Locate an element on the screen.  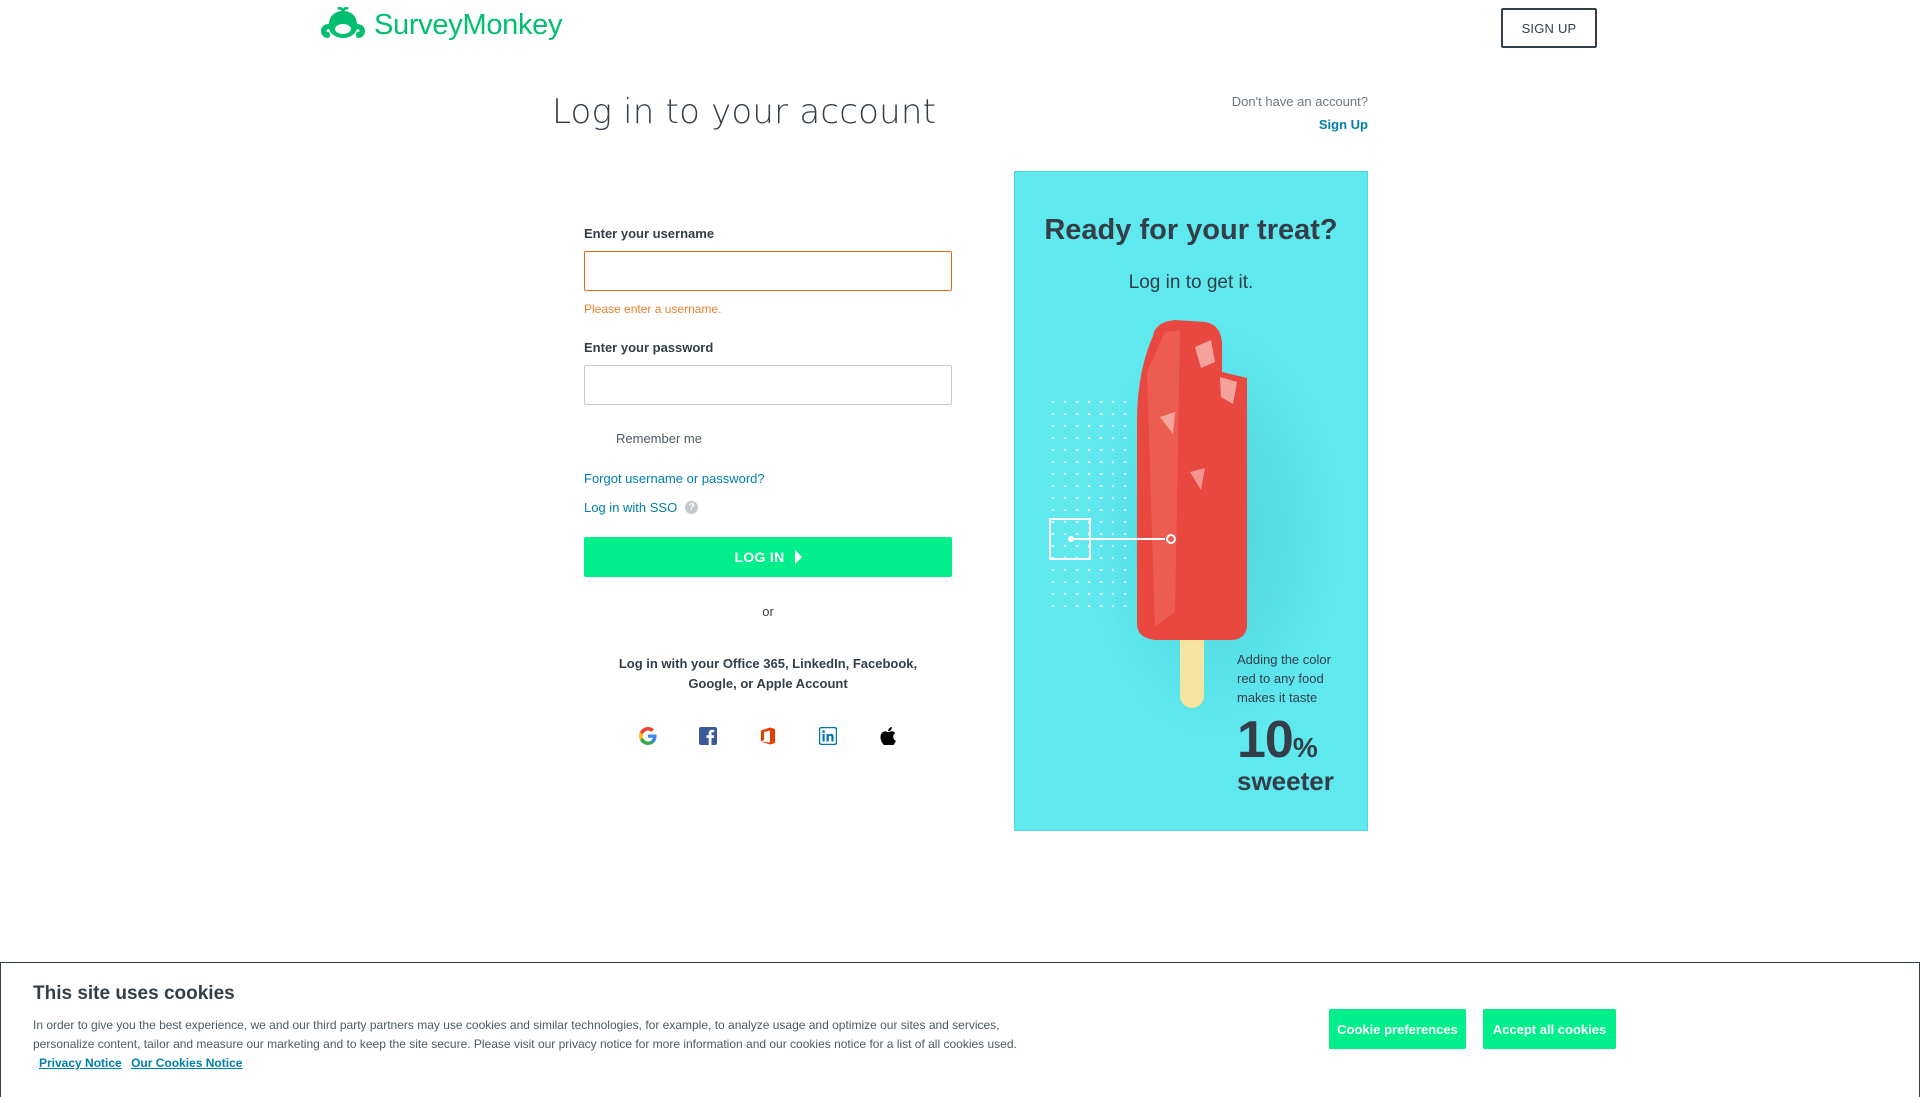
google-icon is located at coordinates (648, 736).